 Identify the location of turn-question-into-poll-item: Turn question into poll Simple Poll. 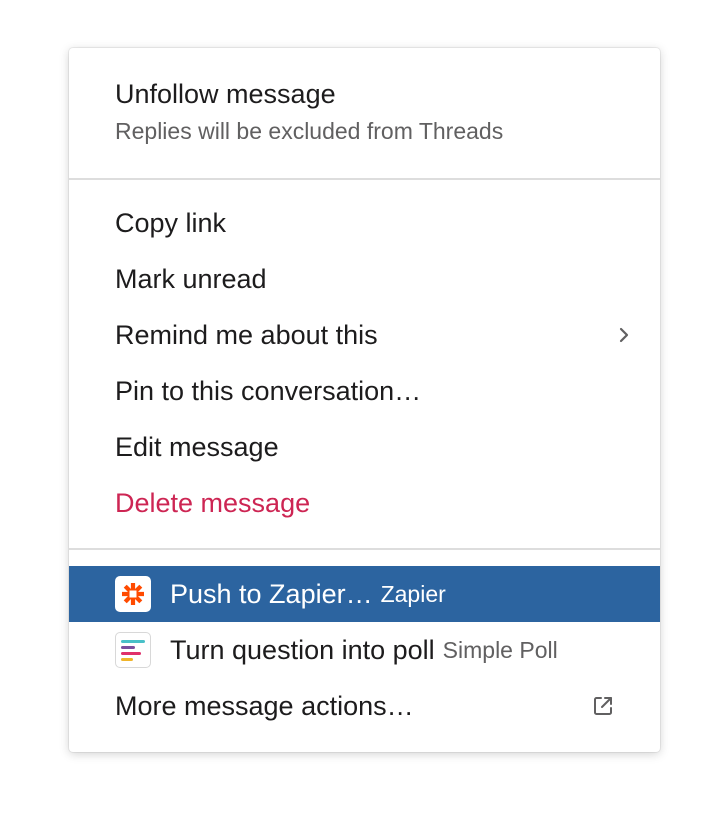
(364, 650).